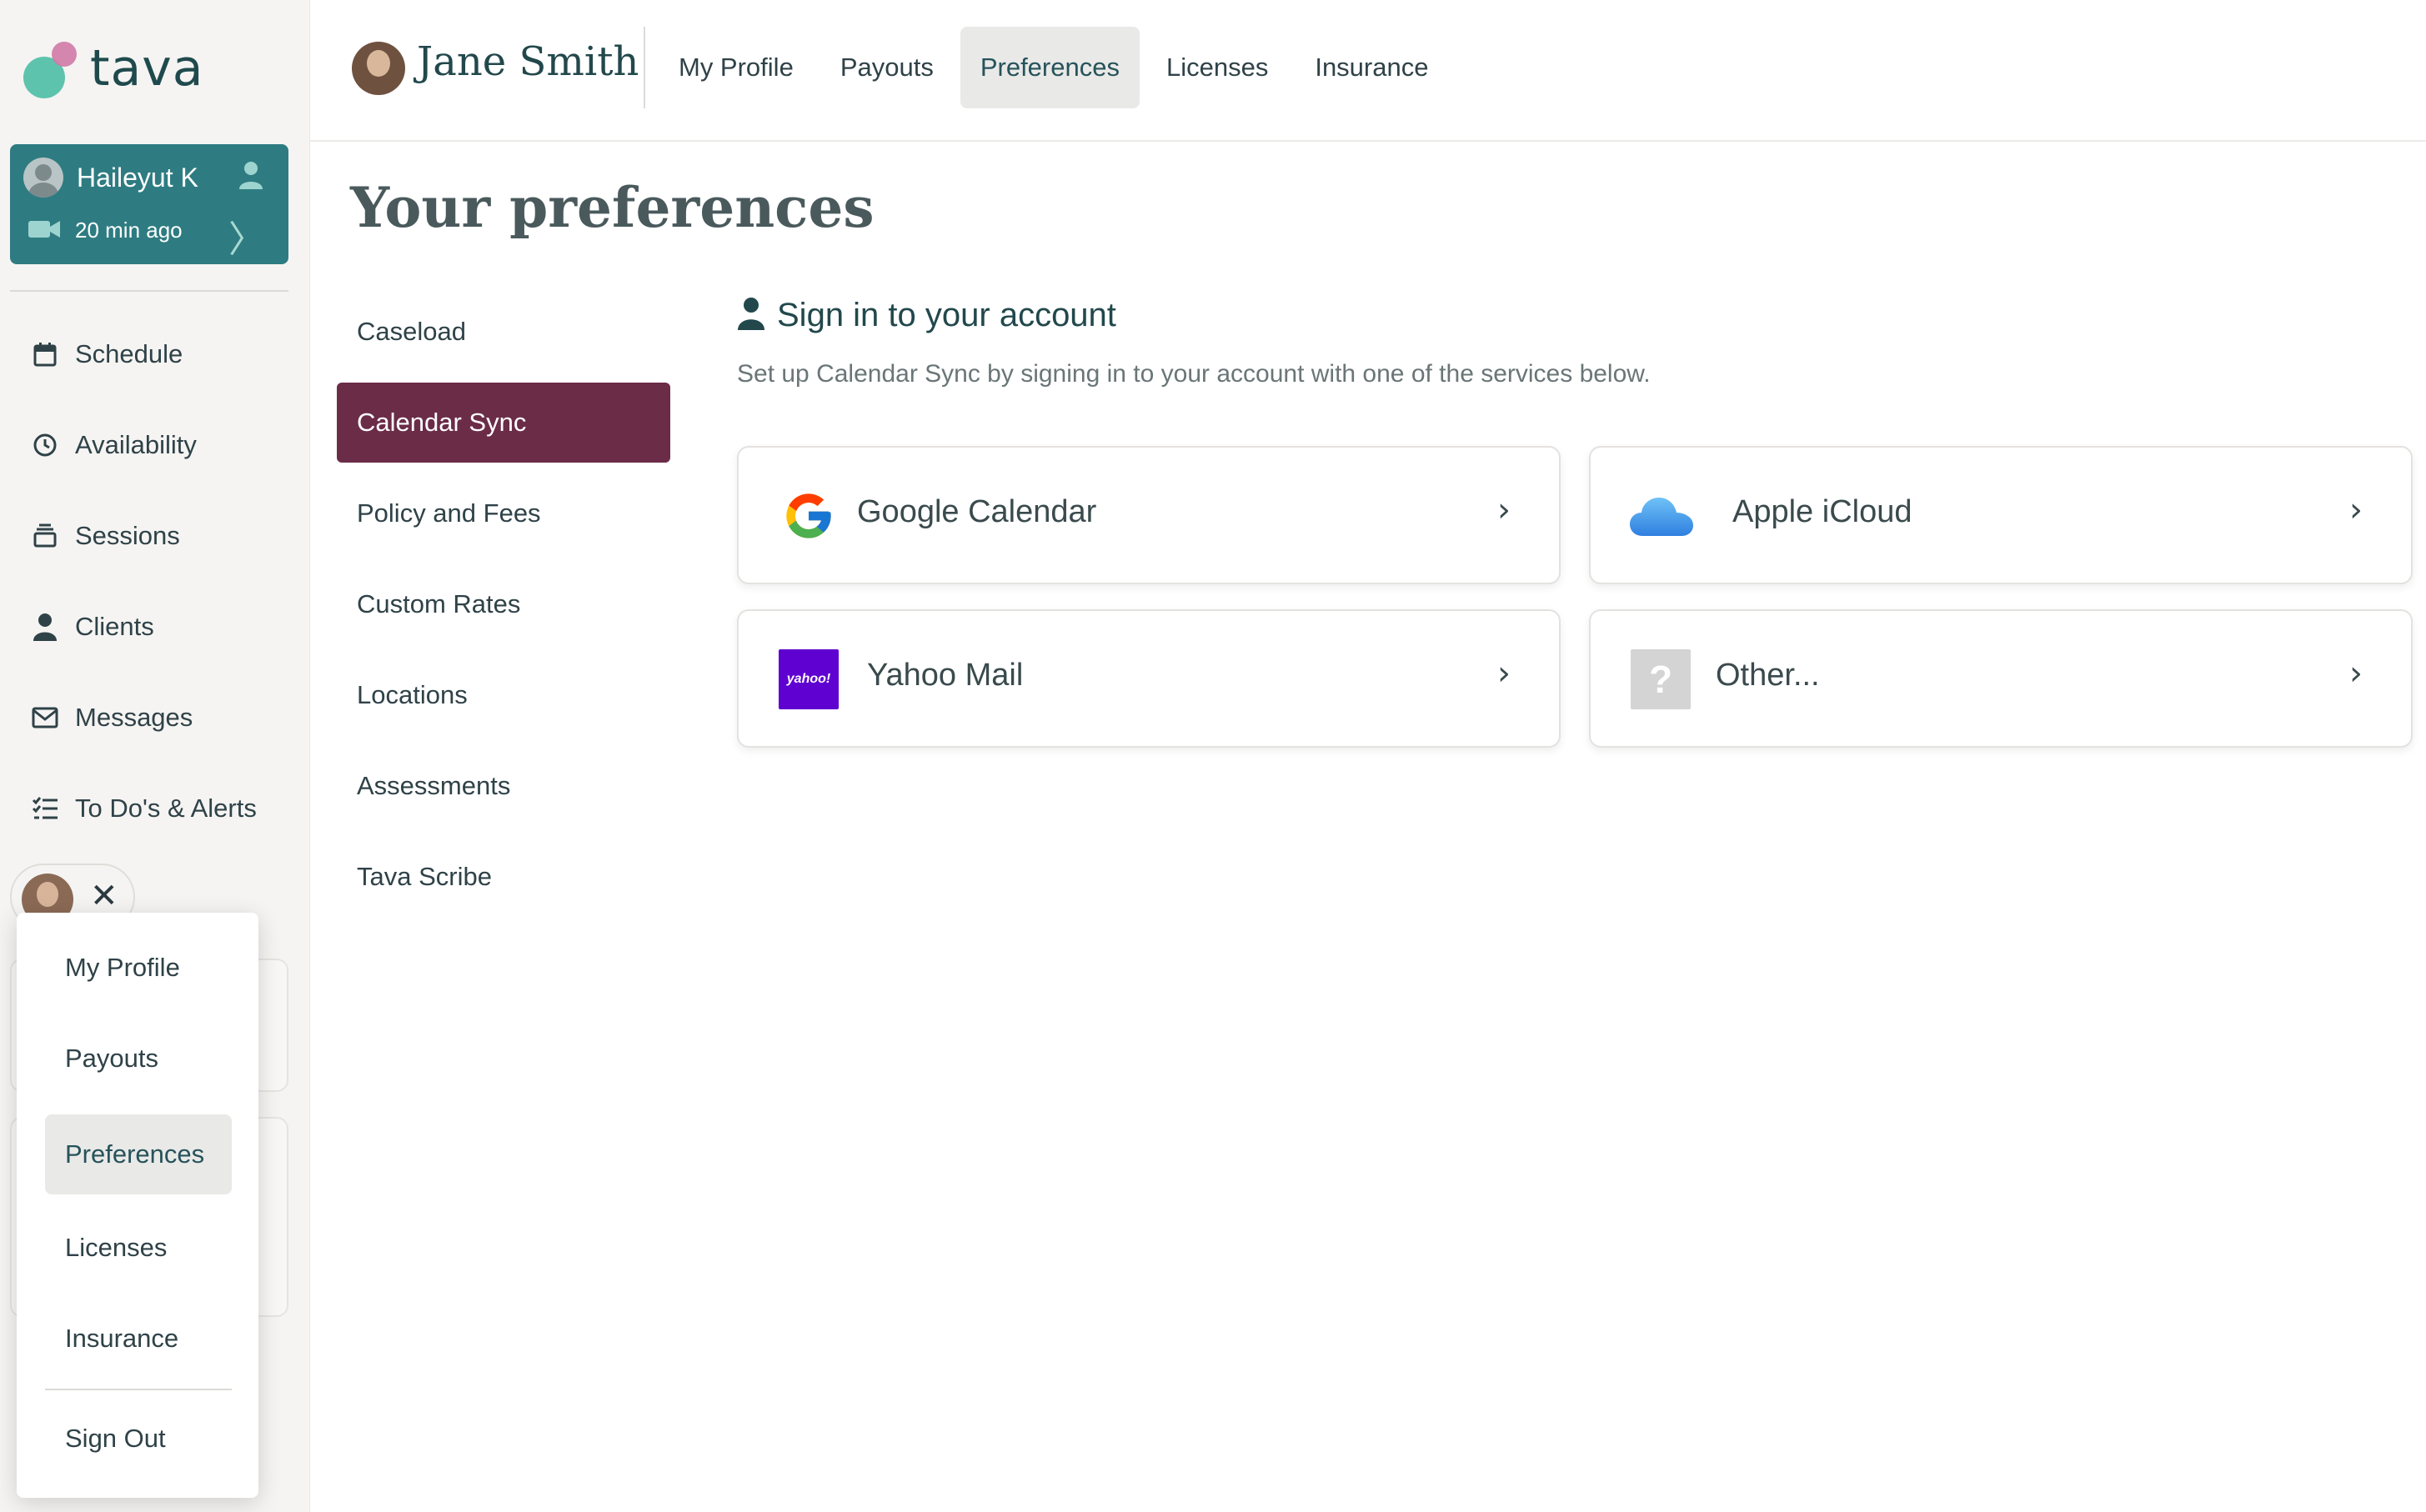 This screenshot has width=2426, height=1512. What do you see at coordinates (977, 511) in the screenshot?
I see `service-label: Google Calendar` at bounding box center [977, 511].